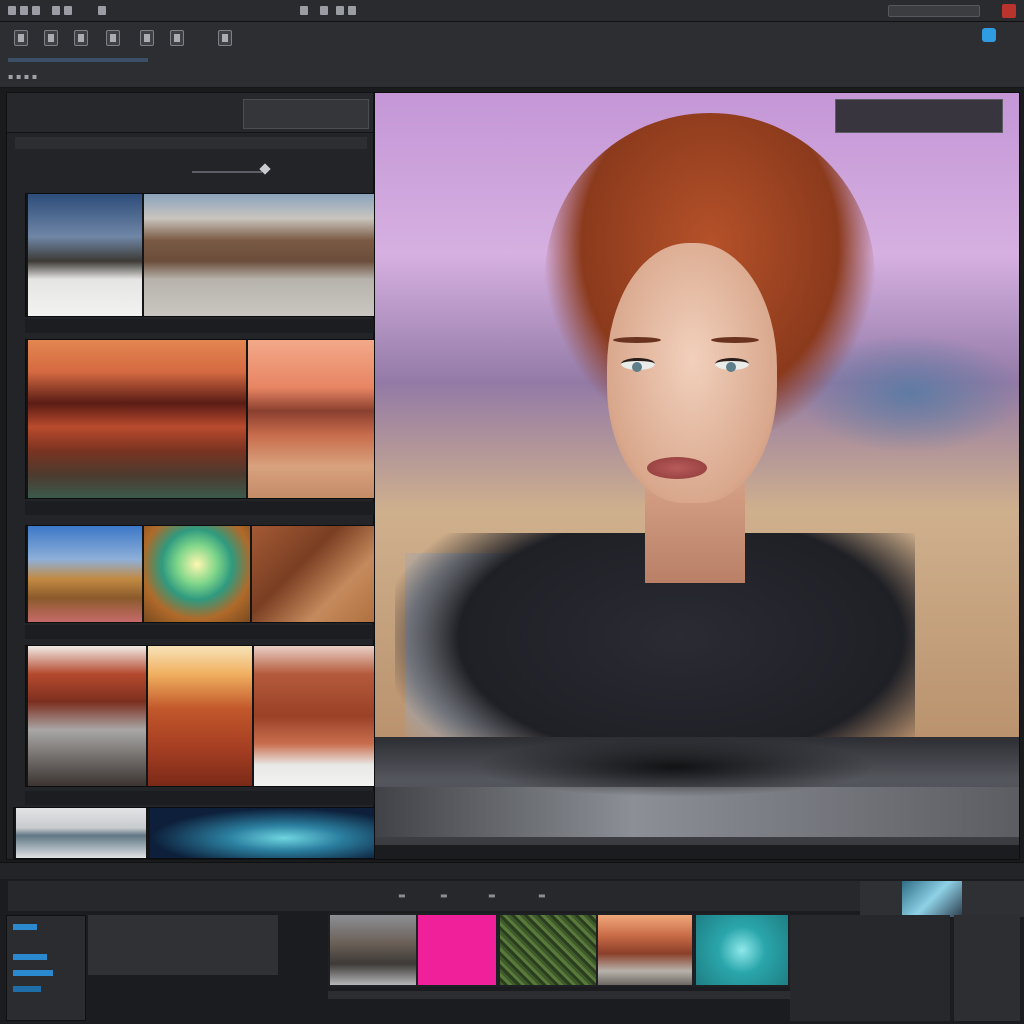  What do you see at coordinates (24, 10) in the screenshot?
I see `edit-icon` at bounding box center [24, 10].